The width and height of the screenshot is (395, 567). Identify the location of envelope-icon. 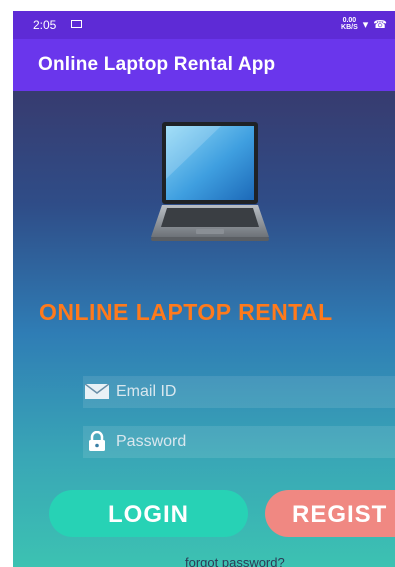
(97, 391).